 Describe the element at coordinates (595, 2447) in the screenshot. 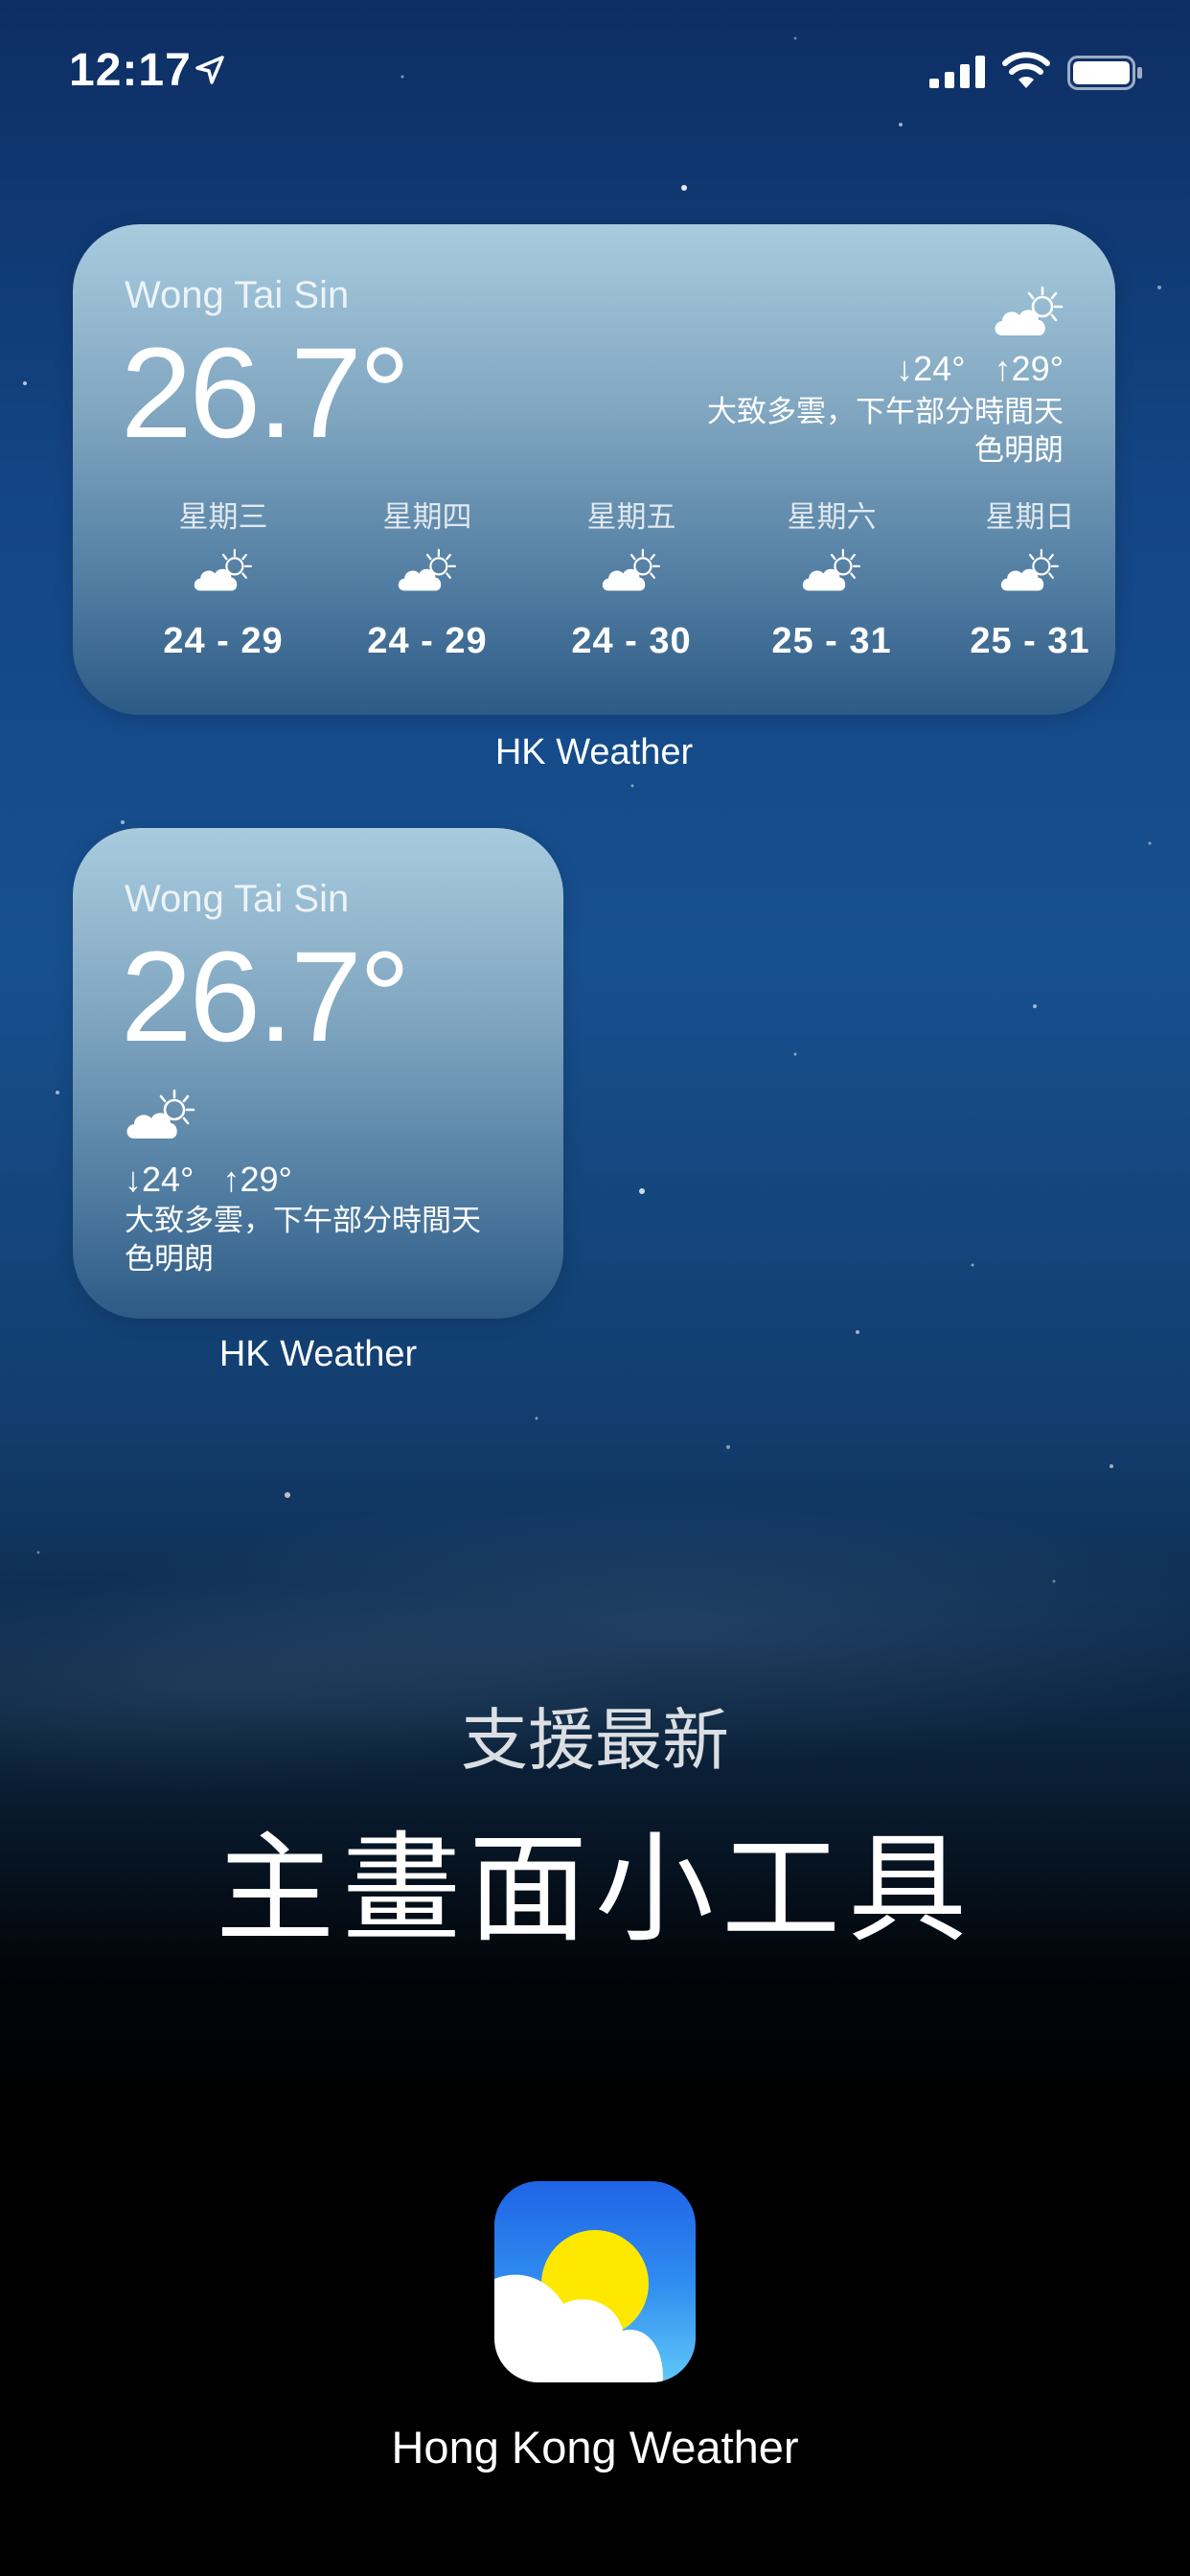

I see `app-name: Hong Kong Weather` at that location.